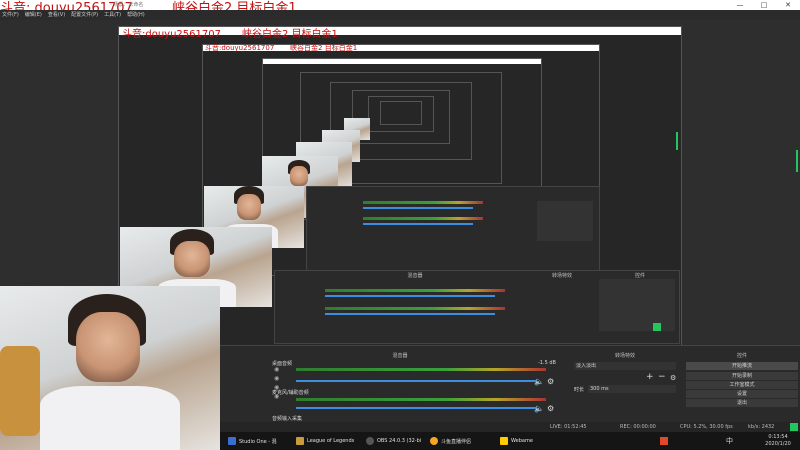  What do you see at coordinates (300, 441) in the screenshot?
I see `league-icon` at bounding box center [300, 441].